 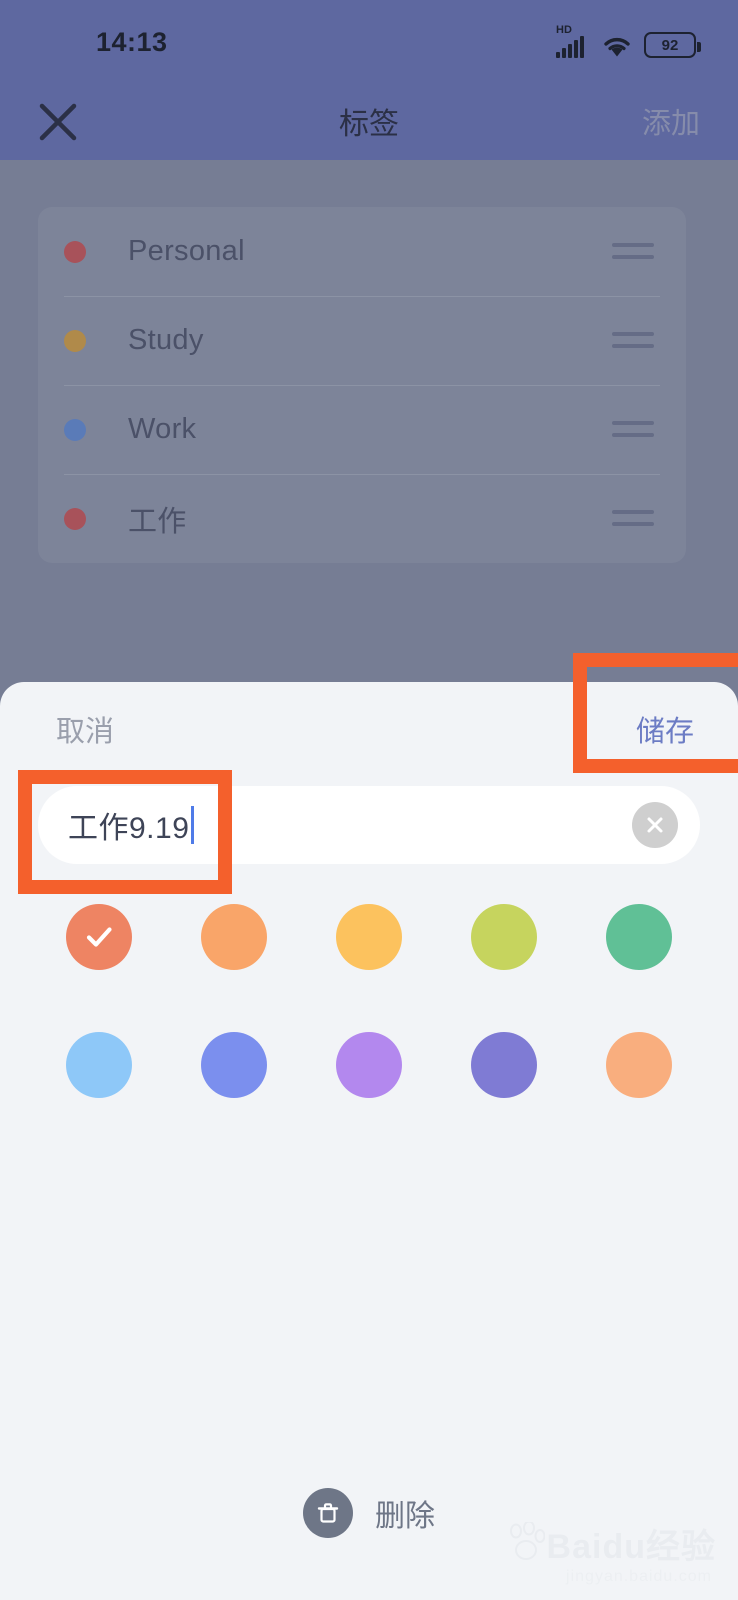 I want to click on cancel-button: 取消, so click(x=85, y=729).